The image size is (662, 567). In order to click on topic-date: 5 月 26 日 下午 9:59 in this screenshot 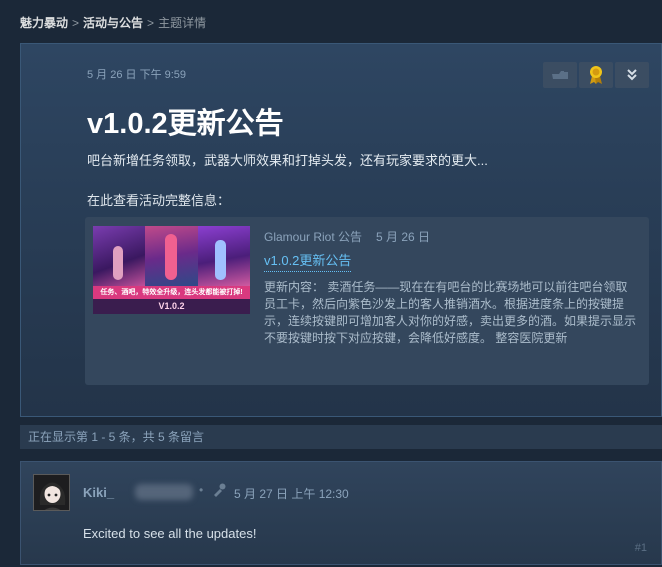, I will do `click(137, 75)`.